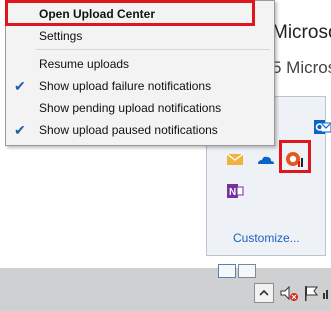 The image size is (331, 311). What do you see at coordinates (235, 159) in the screenshot?
I see `mail-icon` at bounding box center [235, 159].